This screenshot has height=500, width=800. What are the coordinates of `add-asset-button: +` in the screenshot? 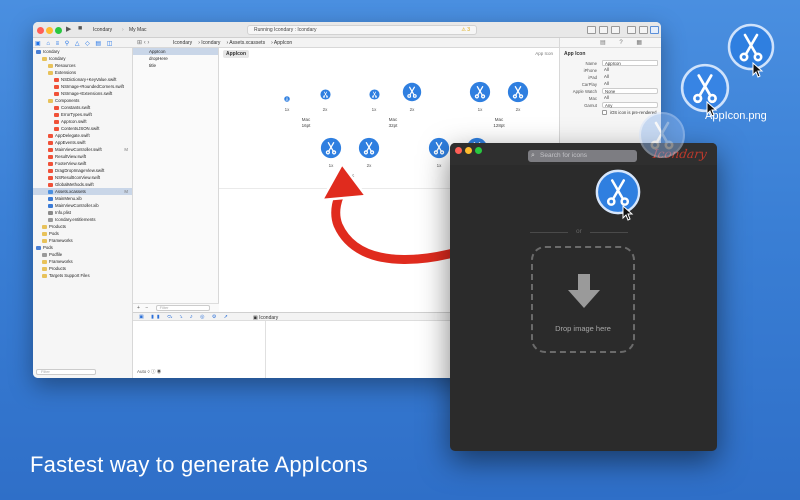 It's located at (138, 308).